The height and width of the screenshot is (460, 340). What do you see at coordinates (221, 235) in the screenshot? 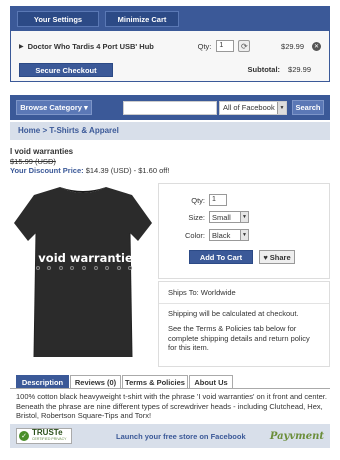
I see `color-value: Black` at bounding box center [221, 235].